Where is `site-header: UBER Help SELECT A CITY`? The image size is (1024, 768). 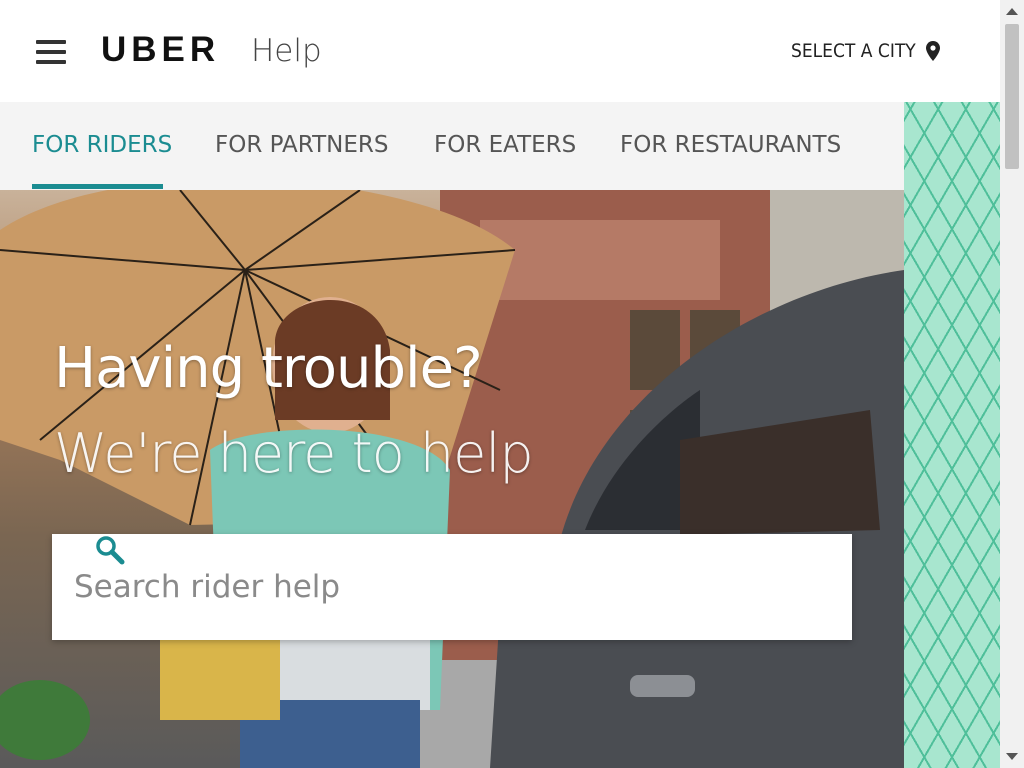
site-header: UBER Help SELECT A CITY is located at coordinates (500, 51).